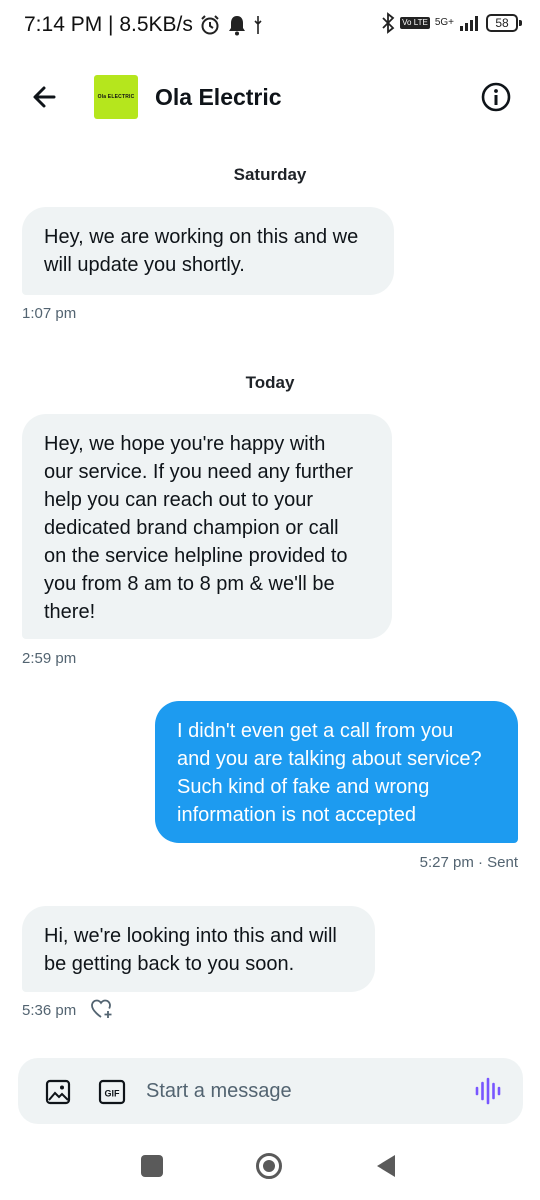 The image size is (540, 1200). What do you see at coordinates (108, 24) in the screenshot?
I see `status-time-speed: 7:14 PM | 8.5KB/s` at bounding box center [108, 24].